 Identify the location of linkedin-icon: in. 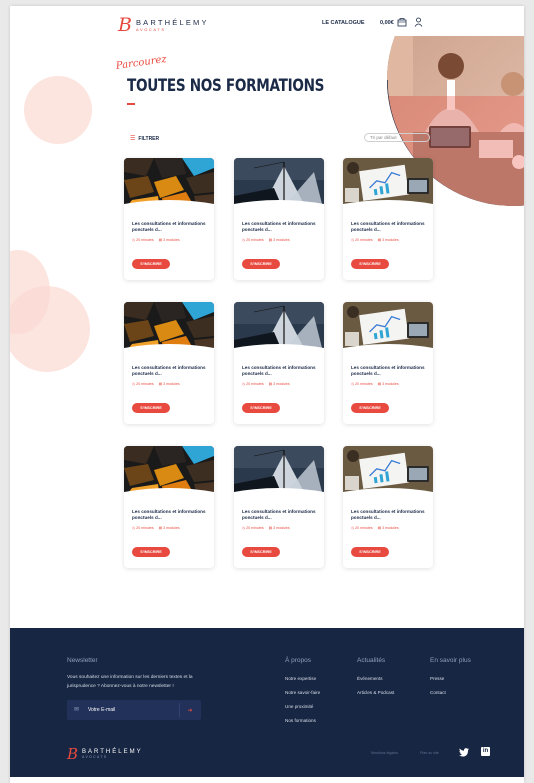
(485, 751).